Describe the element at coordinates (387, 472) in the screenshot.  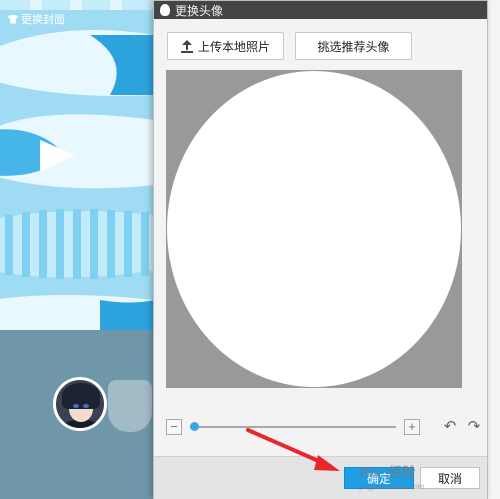
I see `watermark-text: Bai 经验` at that location.